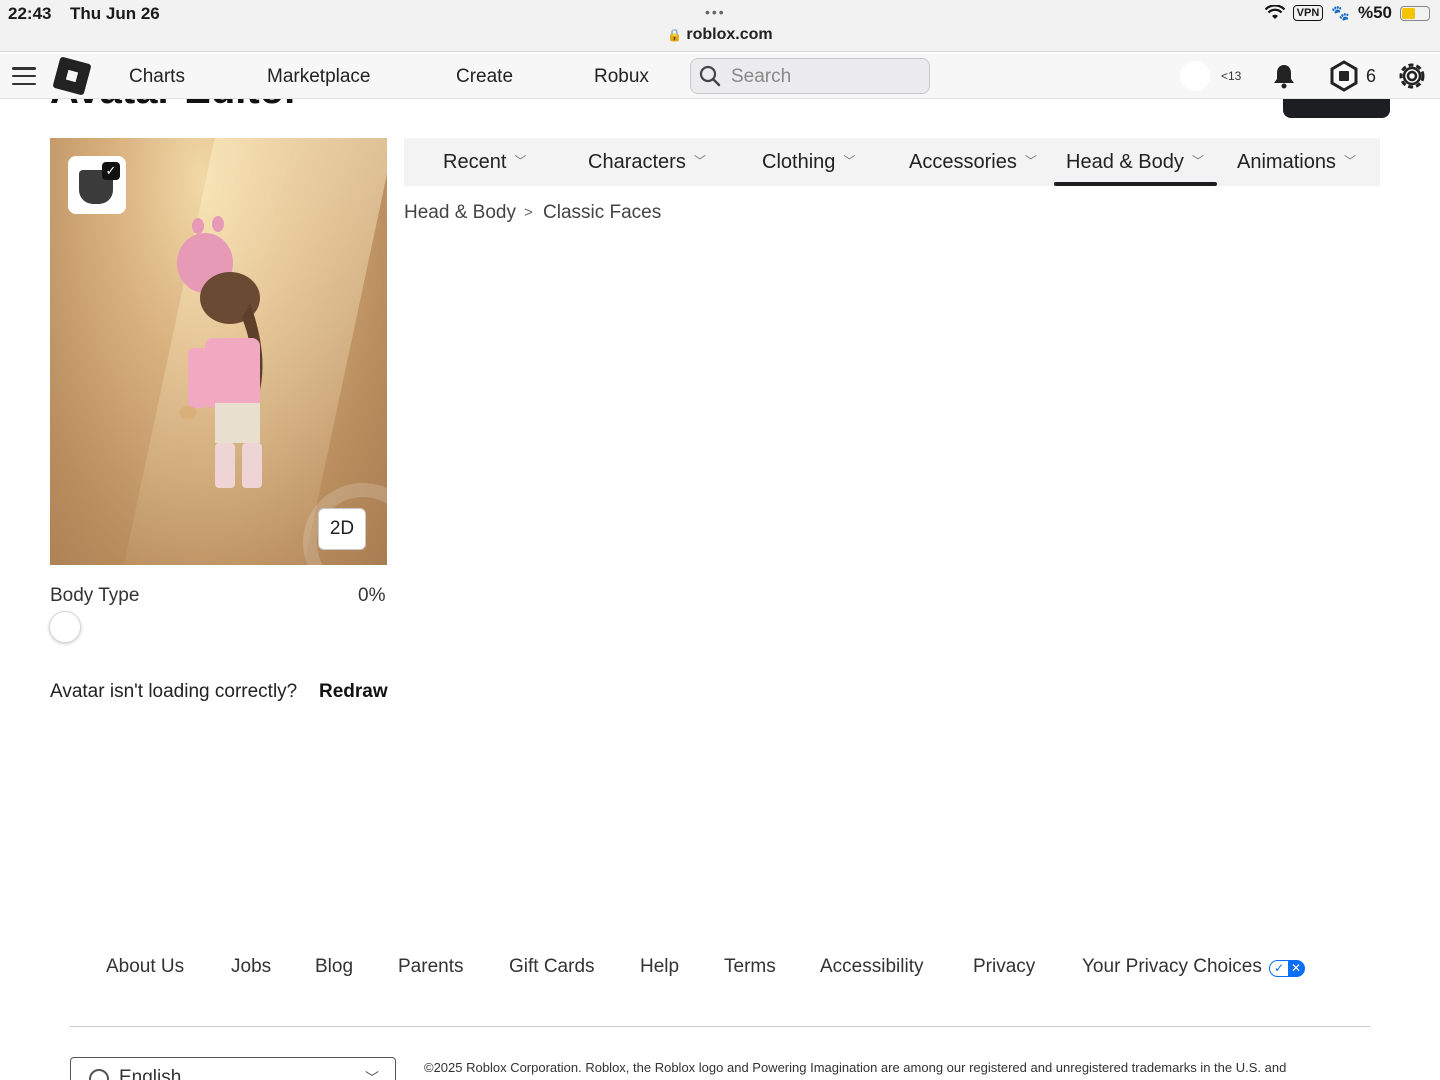 The height and width of the screenshot is (1080, 1440). I want to click on hamburger-icon, so click(24, 76).